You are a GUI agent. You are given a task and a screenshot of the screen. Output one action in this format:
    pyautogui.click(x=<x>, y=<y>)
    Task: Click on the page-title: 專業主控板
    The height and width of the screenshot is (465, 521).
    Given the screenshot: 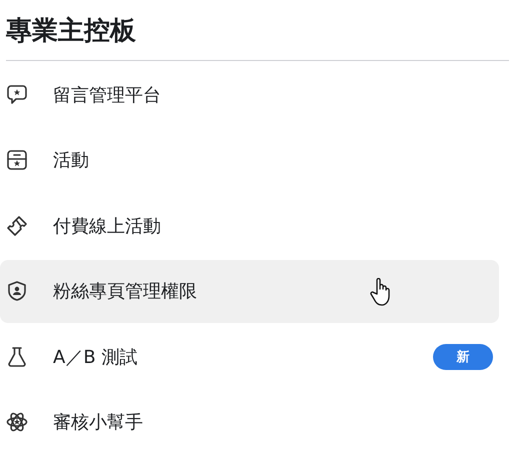 What is the action you would take?
    pyautogui.click(x=71, y=31)
    